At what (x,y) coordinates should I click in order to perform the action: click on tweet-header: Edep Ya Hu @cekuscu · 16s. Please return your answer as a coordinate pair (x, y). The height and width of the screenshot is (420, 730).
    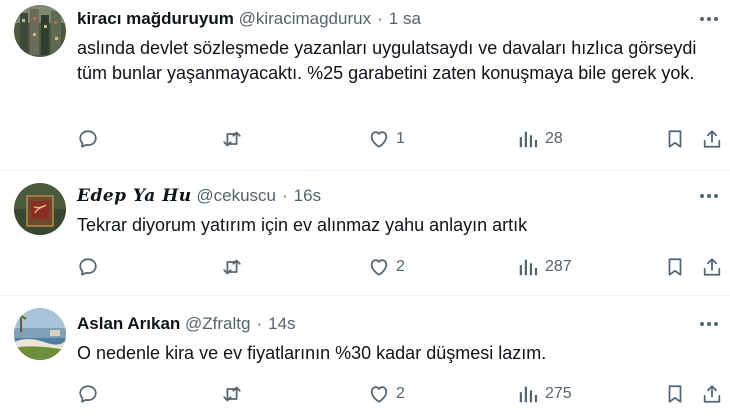
    Looking at the image, I should click on (199, 196).